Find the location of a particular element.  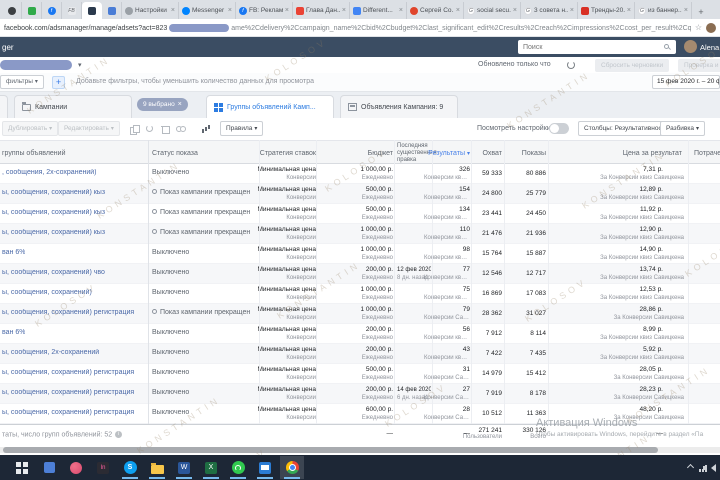

cube-icon is located at coordinates (49, 467).